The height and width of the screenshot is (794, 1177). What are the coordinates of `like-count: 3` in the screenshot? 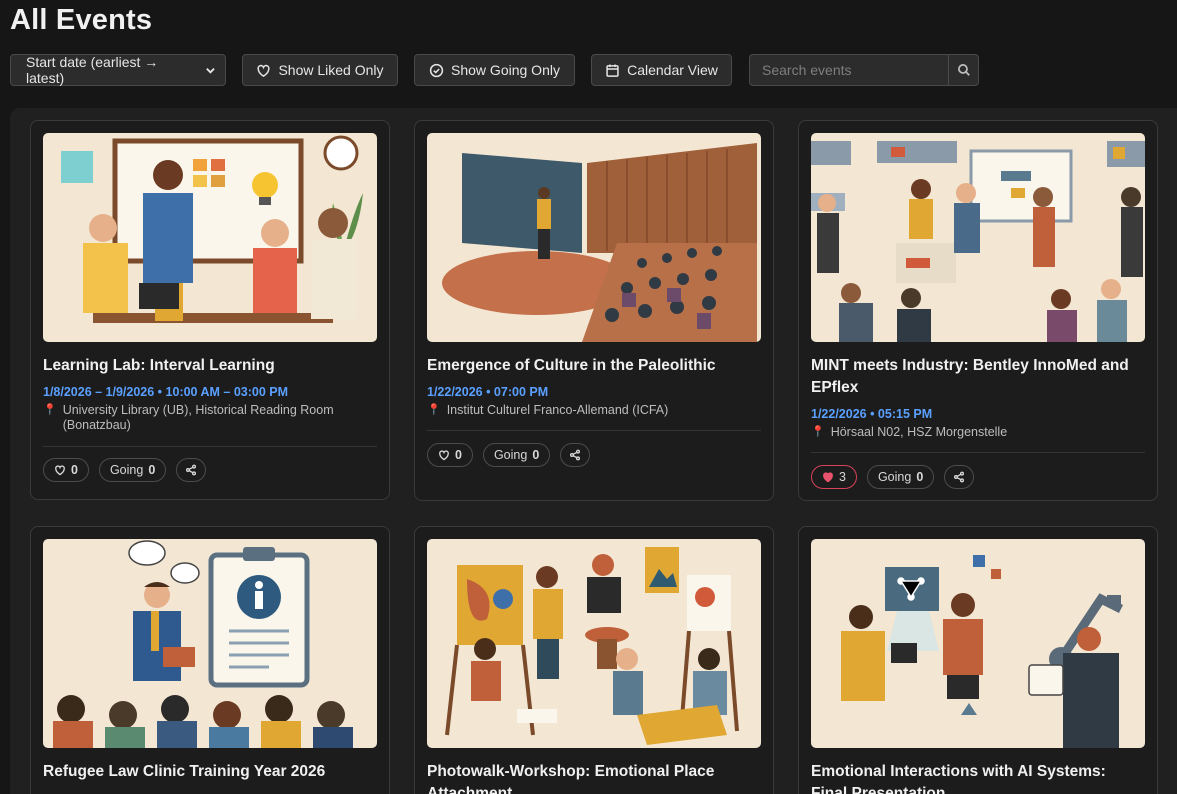 It's located at (842, 477).